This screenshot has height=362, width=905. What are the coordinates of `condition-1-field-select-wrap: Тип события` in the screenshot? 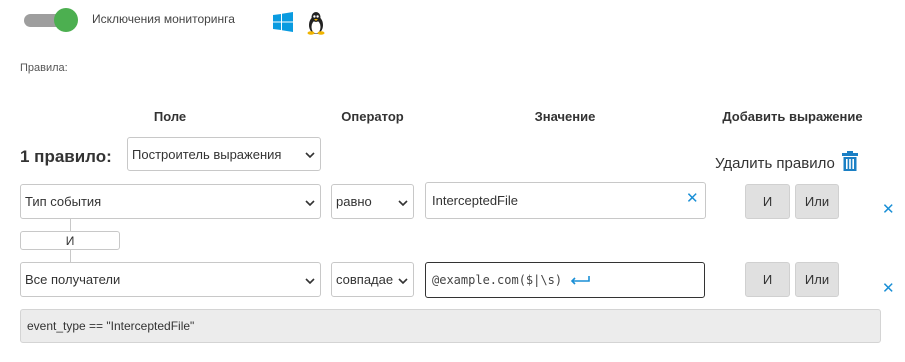 It's located at (170, 201).